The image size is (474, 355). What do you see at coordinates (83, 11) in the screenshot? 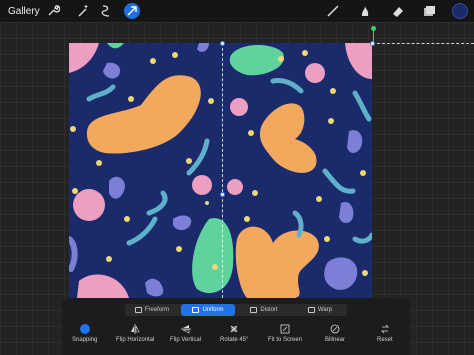
I see `magic-wand-icon` at bounding box center [83, 11].